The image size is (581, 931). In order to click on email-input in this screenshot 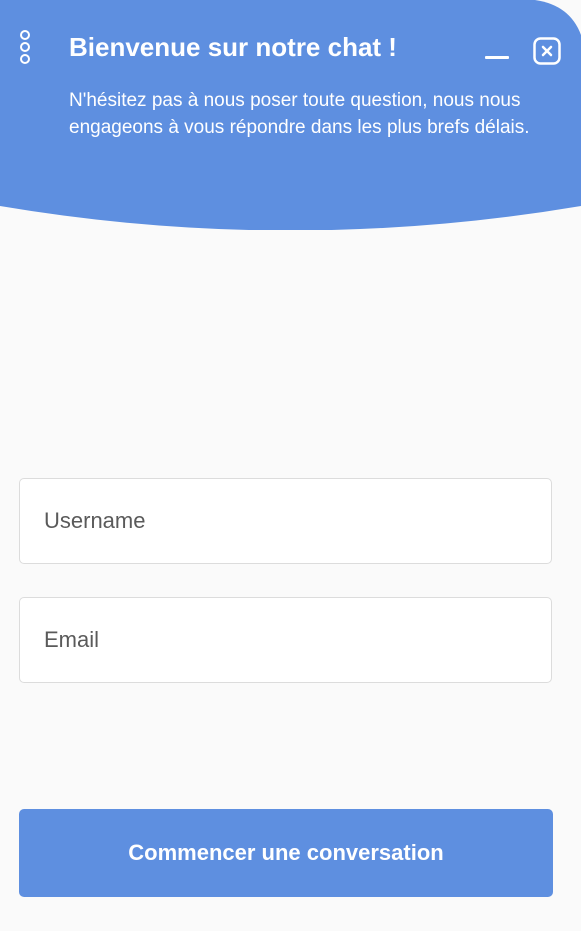, I will do `click(285, 640)`.